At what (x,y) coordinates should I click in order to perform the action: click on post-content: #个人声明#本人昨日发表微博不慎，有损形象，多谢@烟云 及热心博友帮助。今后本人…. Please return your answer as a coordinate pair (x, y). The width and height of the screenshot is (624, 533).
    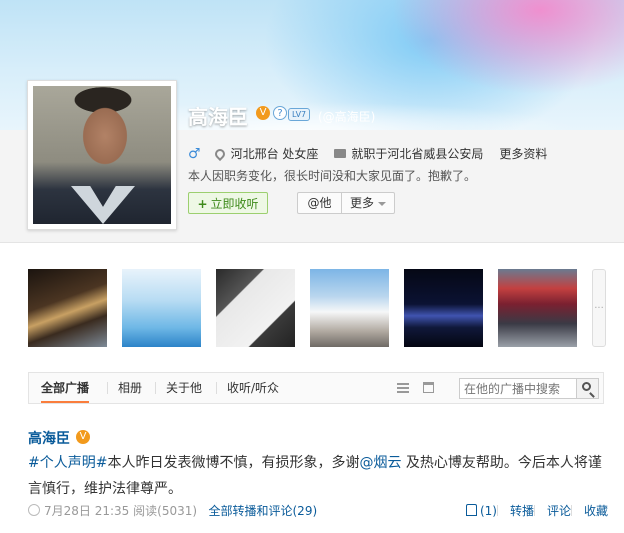
    Looking at the image, I should click on (316, 476).